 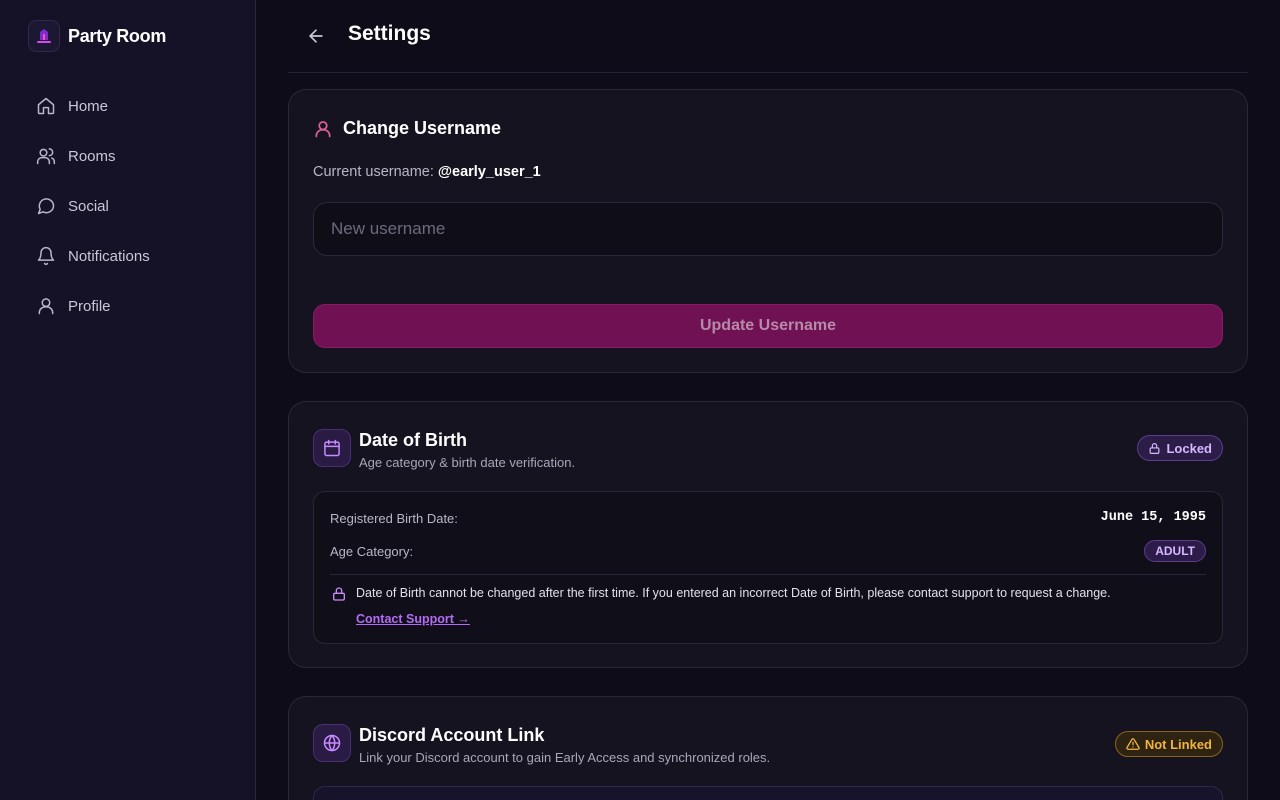 What do you see at coordinates (1175, 551) in the screenshot?
I see `age-category-badge: ADULT` at bounding box center [1175, 551].